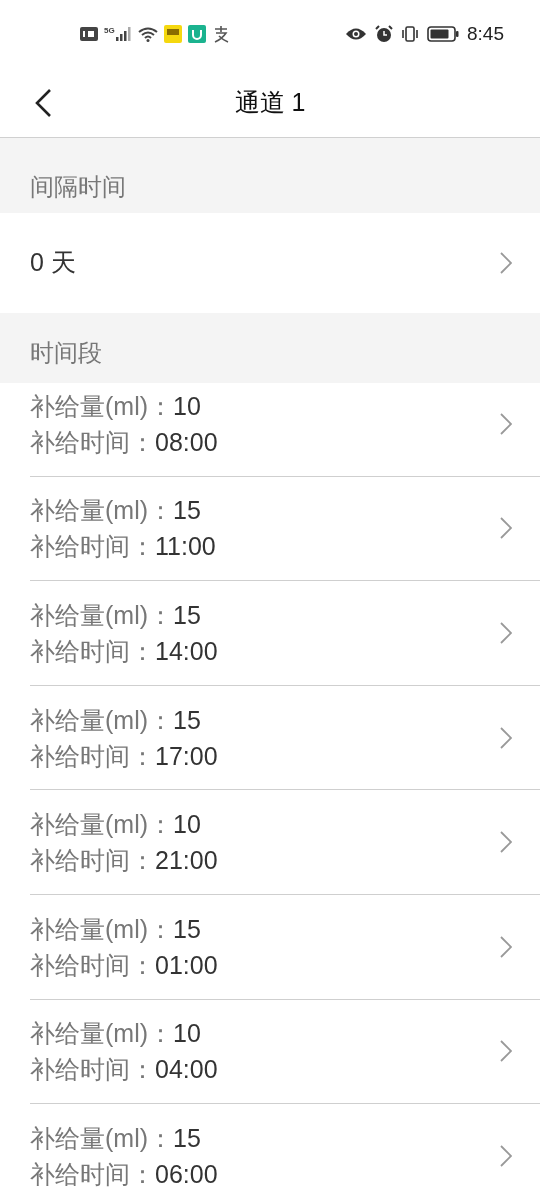  What do you see at coordinates (285, 1052) in the screenshot?
I see `period-row: 补给量(ml)：10 补给时间：04:00` at bounding box center [285, 1052].